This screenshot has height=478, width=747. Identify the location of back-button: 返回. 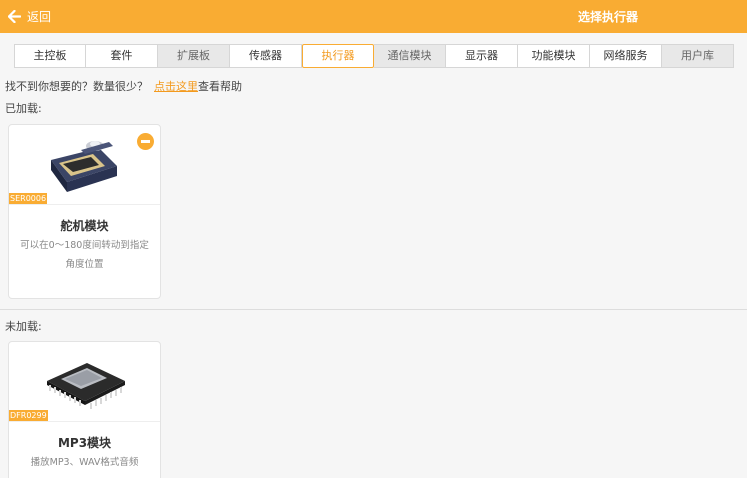
(29, 16).